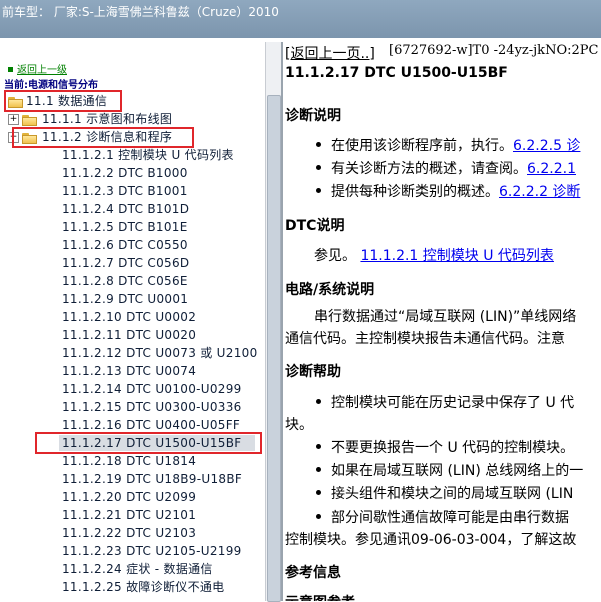 This screenshot has width=601, height=602. Describe the element at coordinates (551, 169) in the screenshot. I see `diag-link-2: 6.2.2.1` at that location.